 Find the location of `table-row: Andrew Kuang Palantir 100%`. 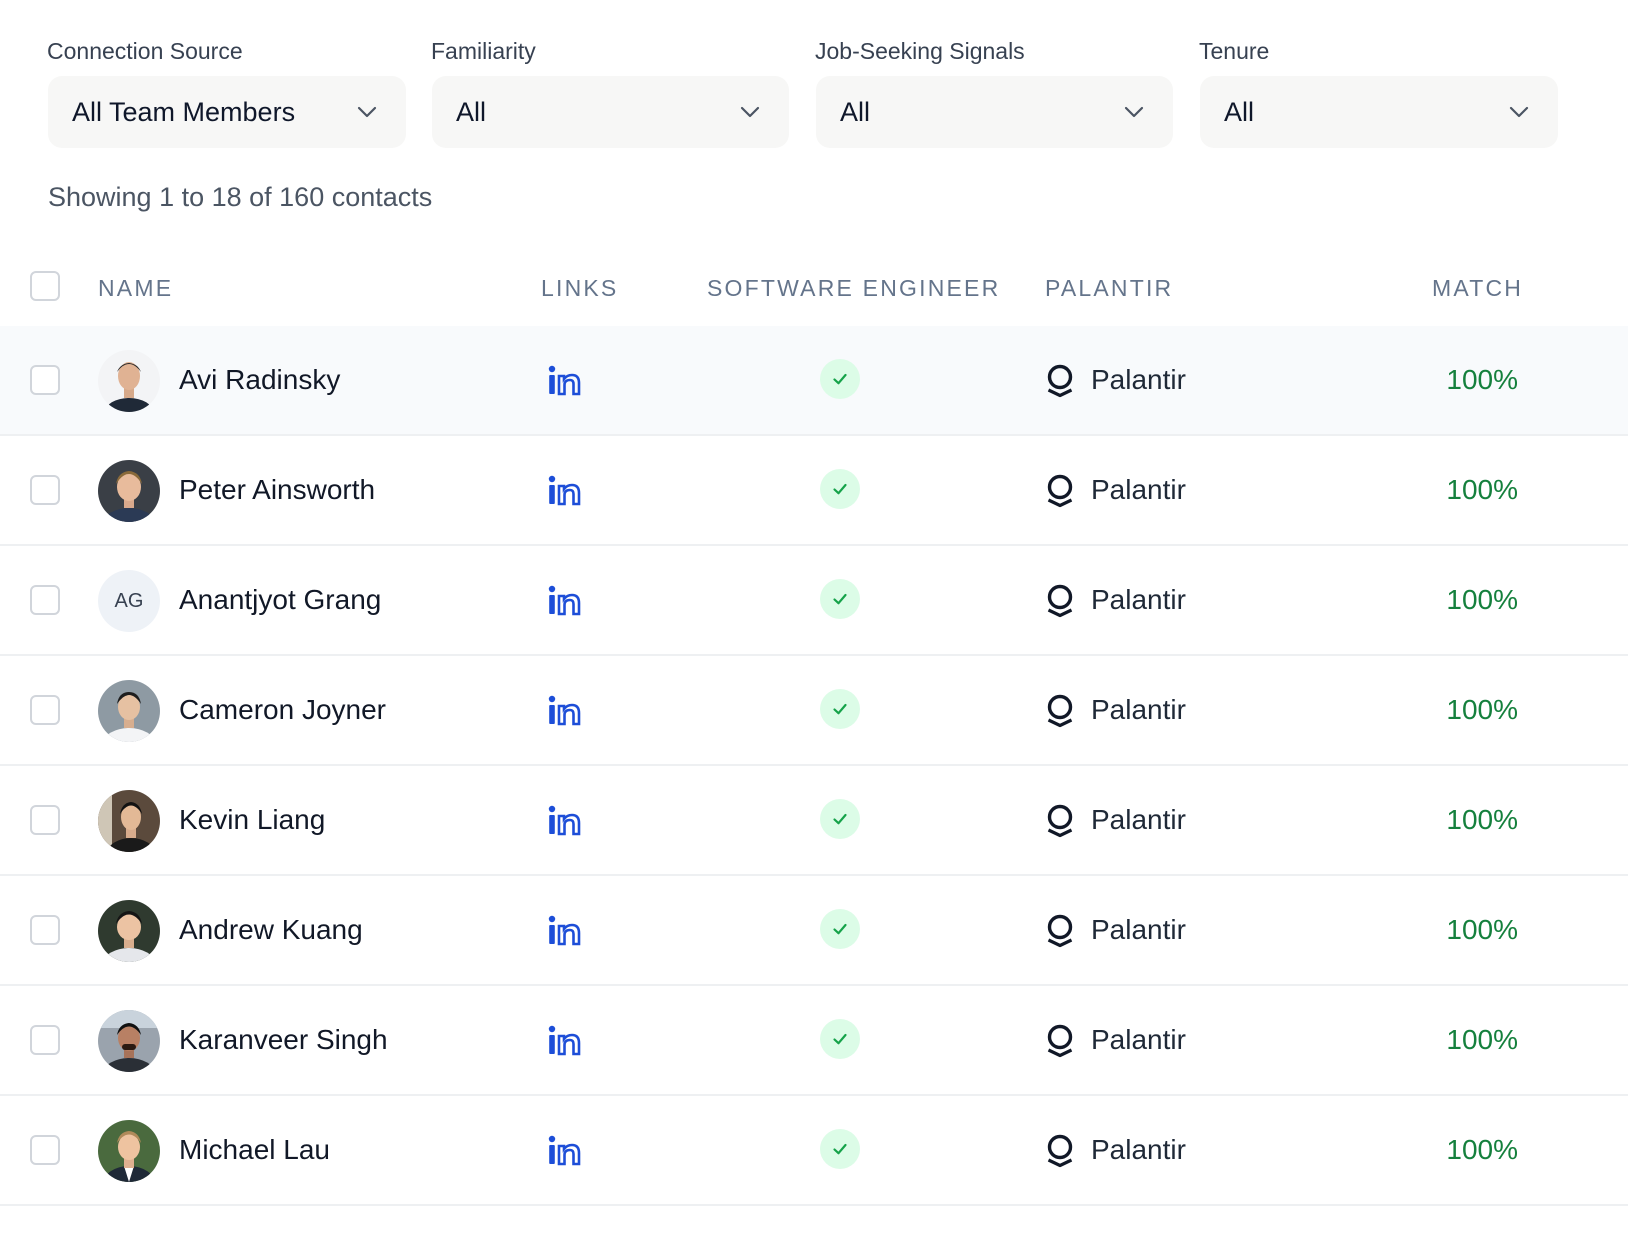

table-row: Andrew Kuang Palantir 100% is located at coordinates (814, 931).